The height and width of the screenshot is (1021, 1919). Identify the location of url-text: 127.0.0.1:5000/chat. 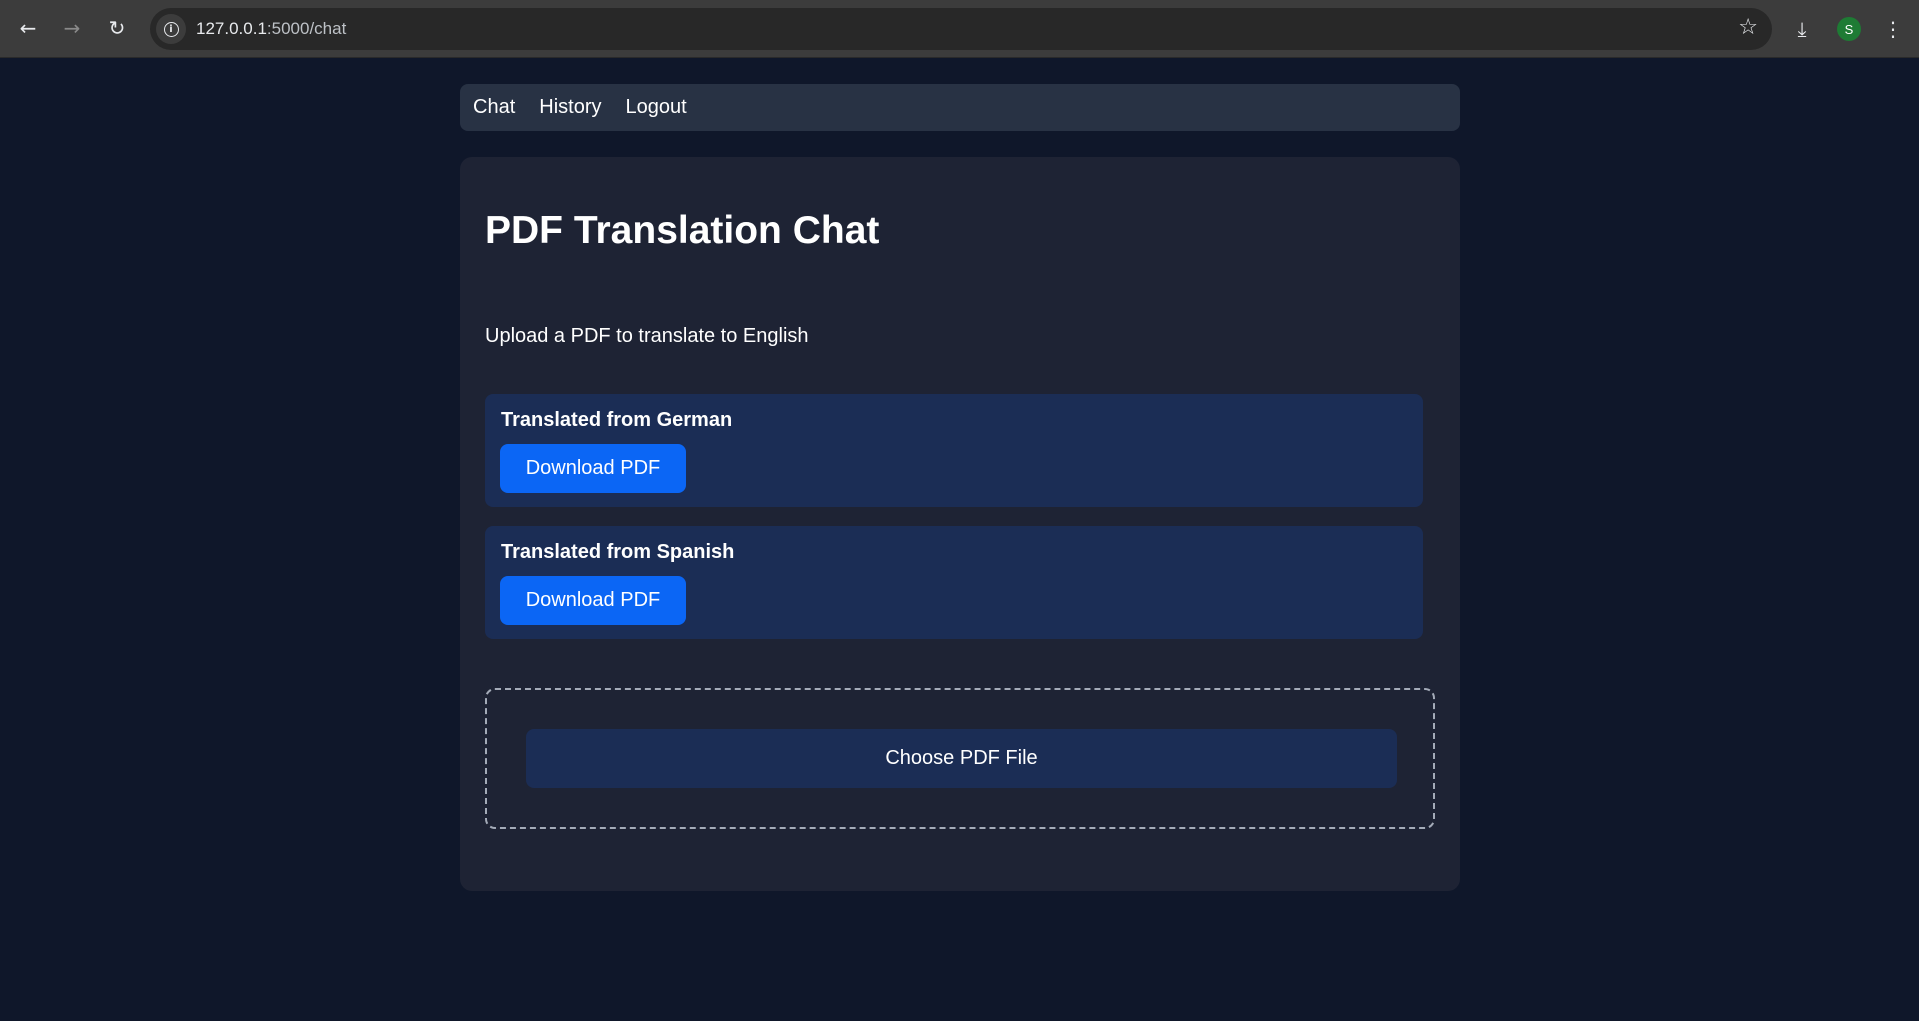
(271, 29).